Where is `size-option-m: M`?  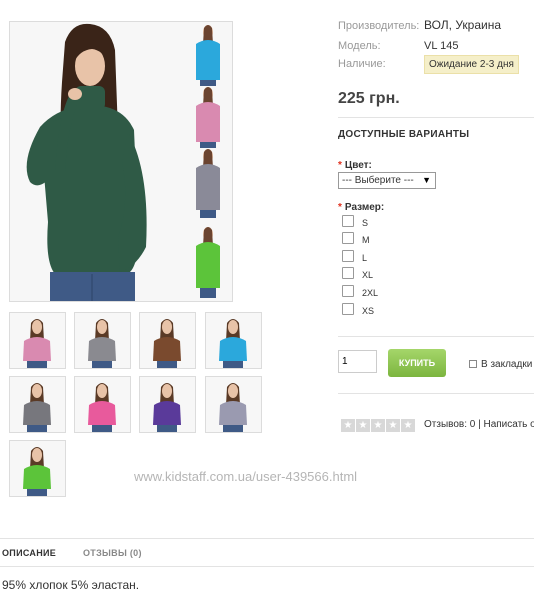
size-option-m: M is located at coordinates (356, 239).